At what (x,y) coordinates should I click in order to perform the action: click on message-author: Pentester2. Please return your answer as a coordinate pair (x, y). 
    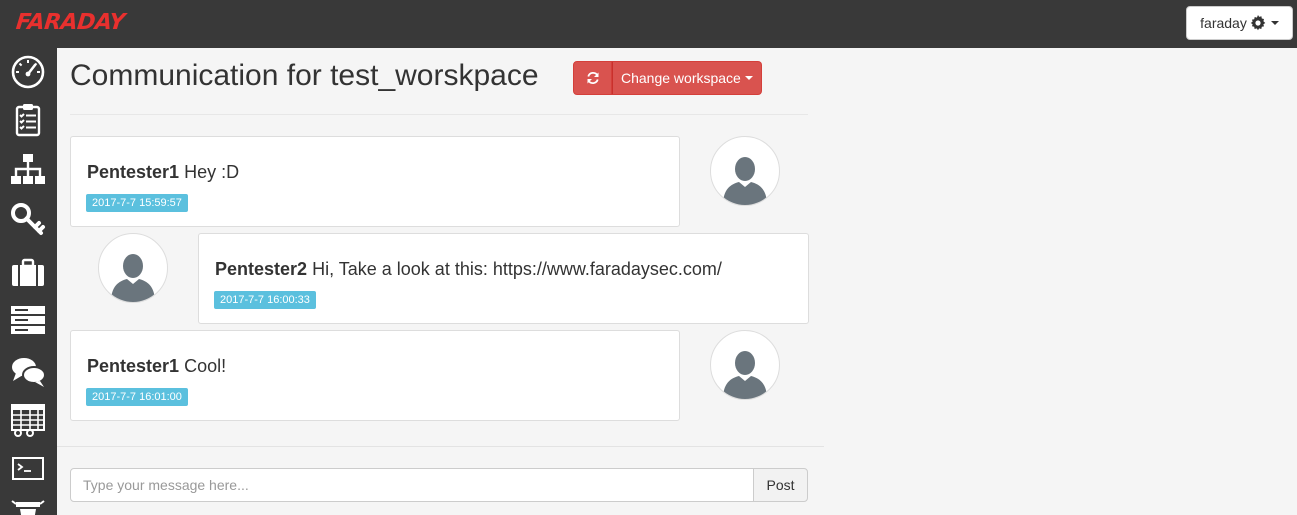
    Looking at the image, I should click on (261, 269).